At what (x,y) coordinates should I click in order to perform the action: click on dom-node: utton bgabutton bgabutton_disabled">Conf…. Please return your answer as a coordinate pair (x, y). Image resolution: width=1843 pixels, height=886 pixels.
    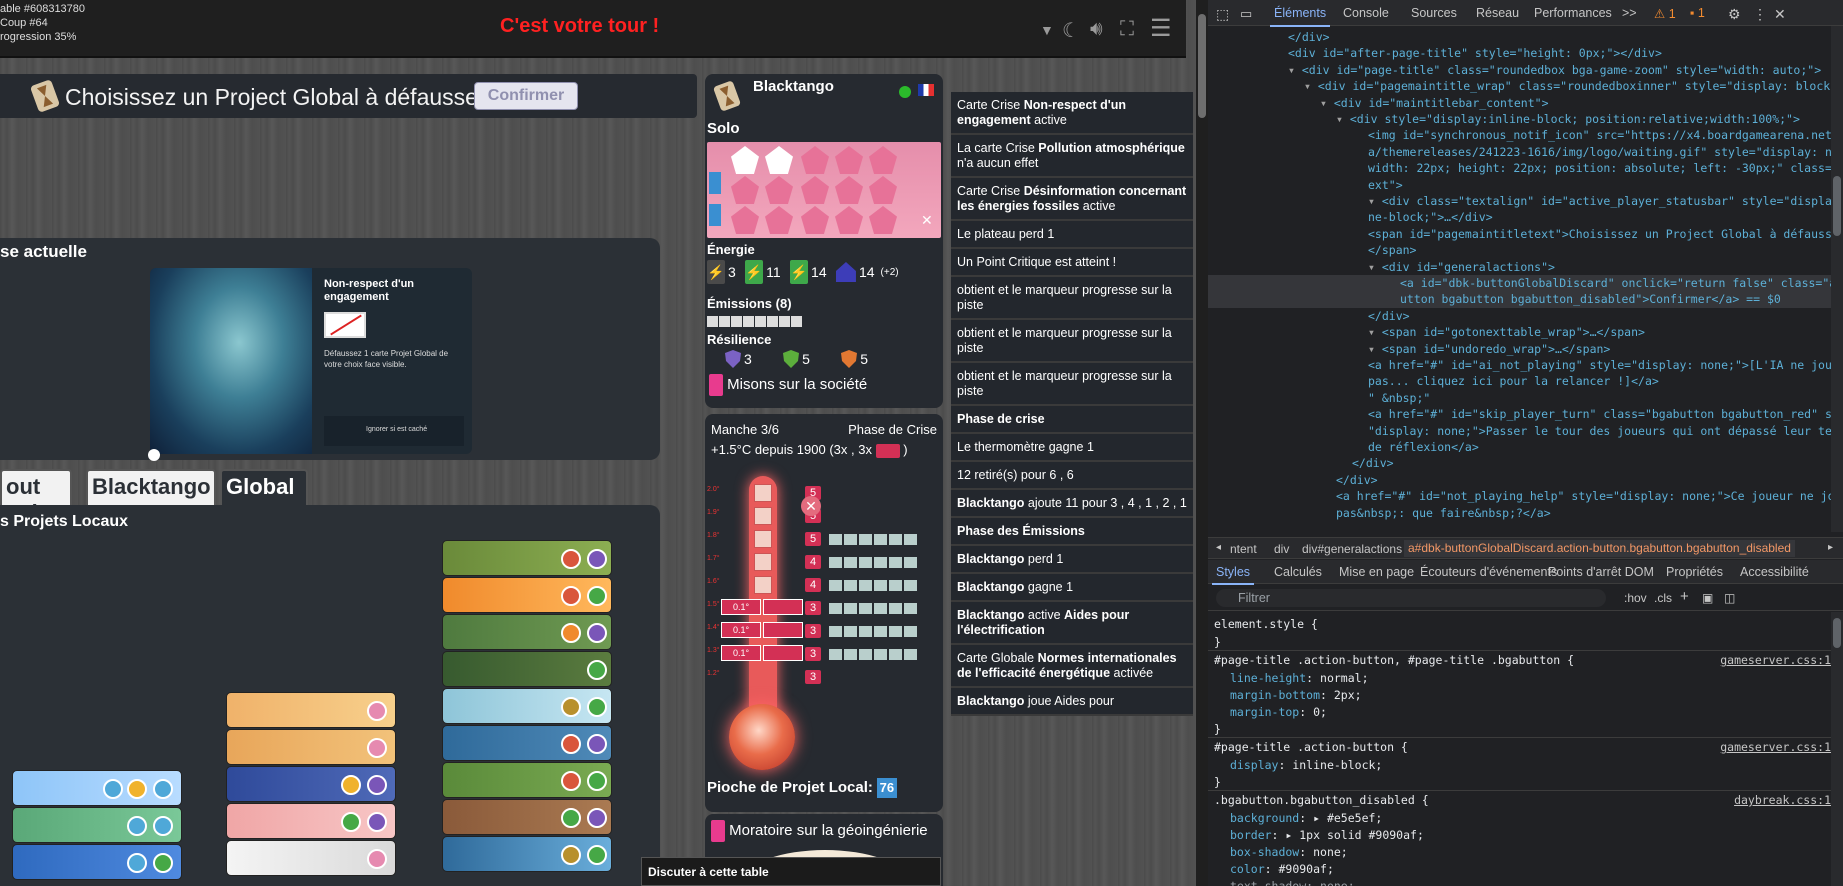
    Looking at the image, I should click on (1519, 300).